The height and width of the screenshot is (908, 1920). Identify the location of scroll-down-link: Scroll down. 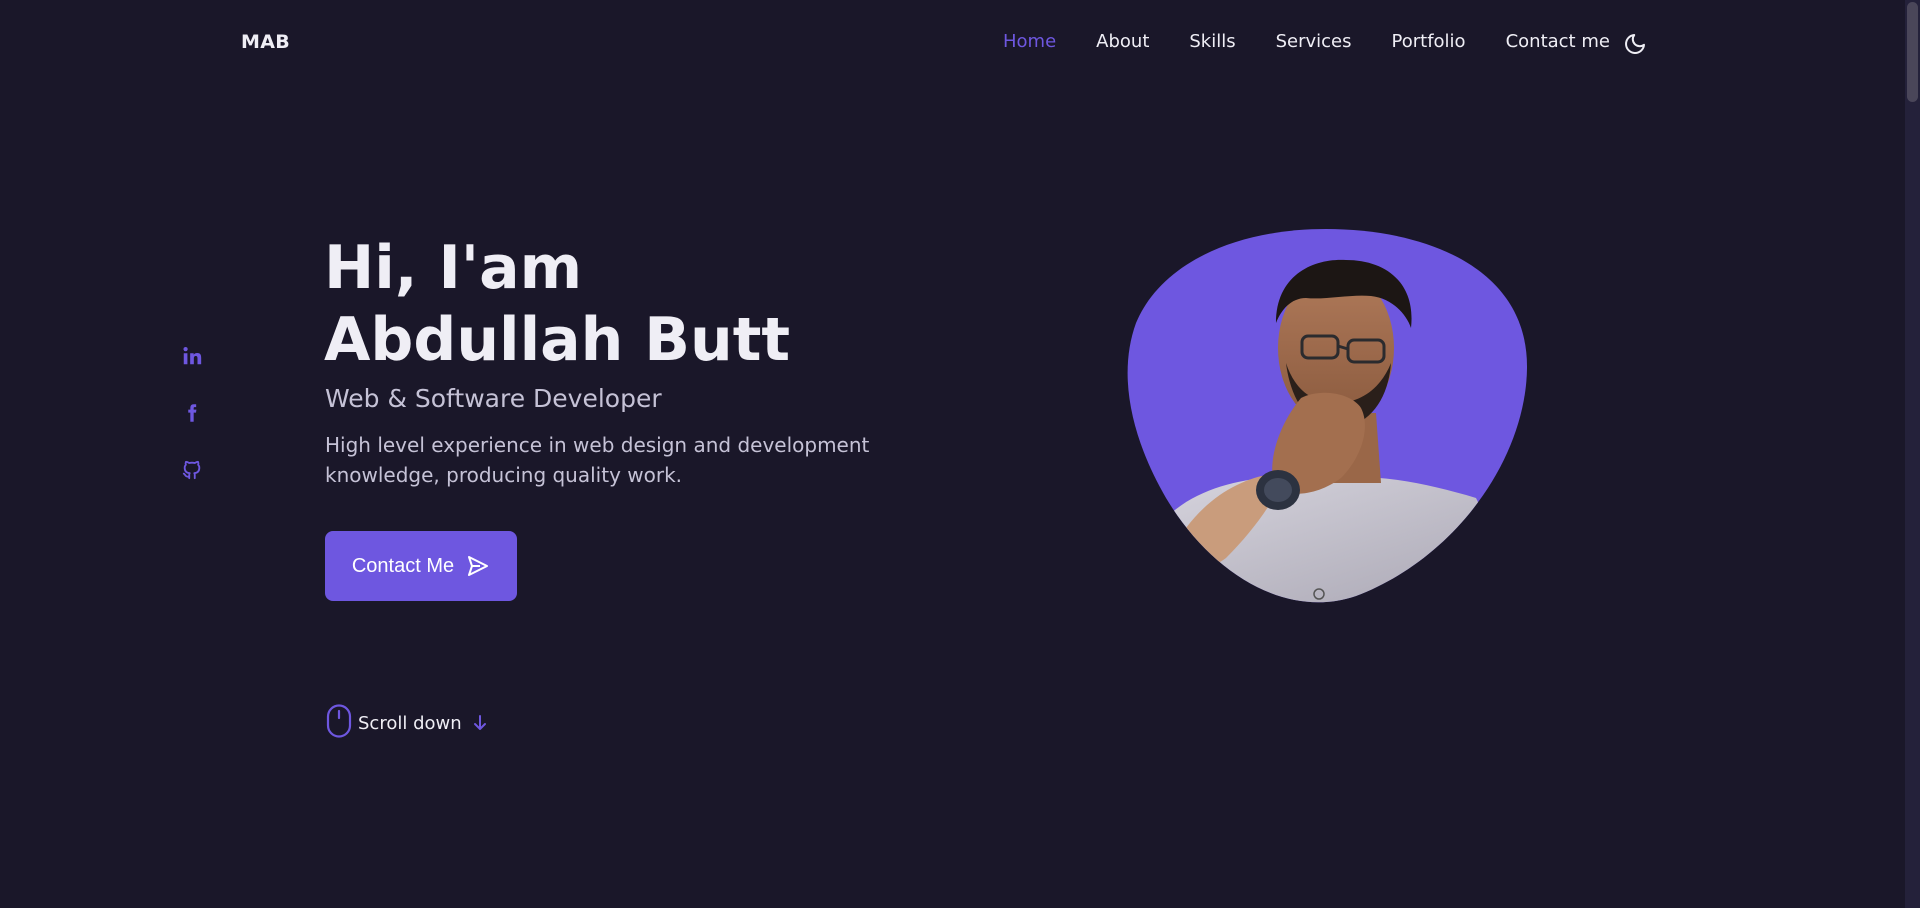
(407, 723).